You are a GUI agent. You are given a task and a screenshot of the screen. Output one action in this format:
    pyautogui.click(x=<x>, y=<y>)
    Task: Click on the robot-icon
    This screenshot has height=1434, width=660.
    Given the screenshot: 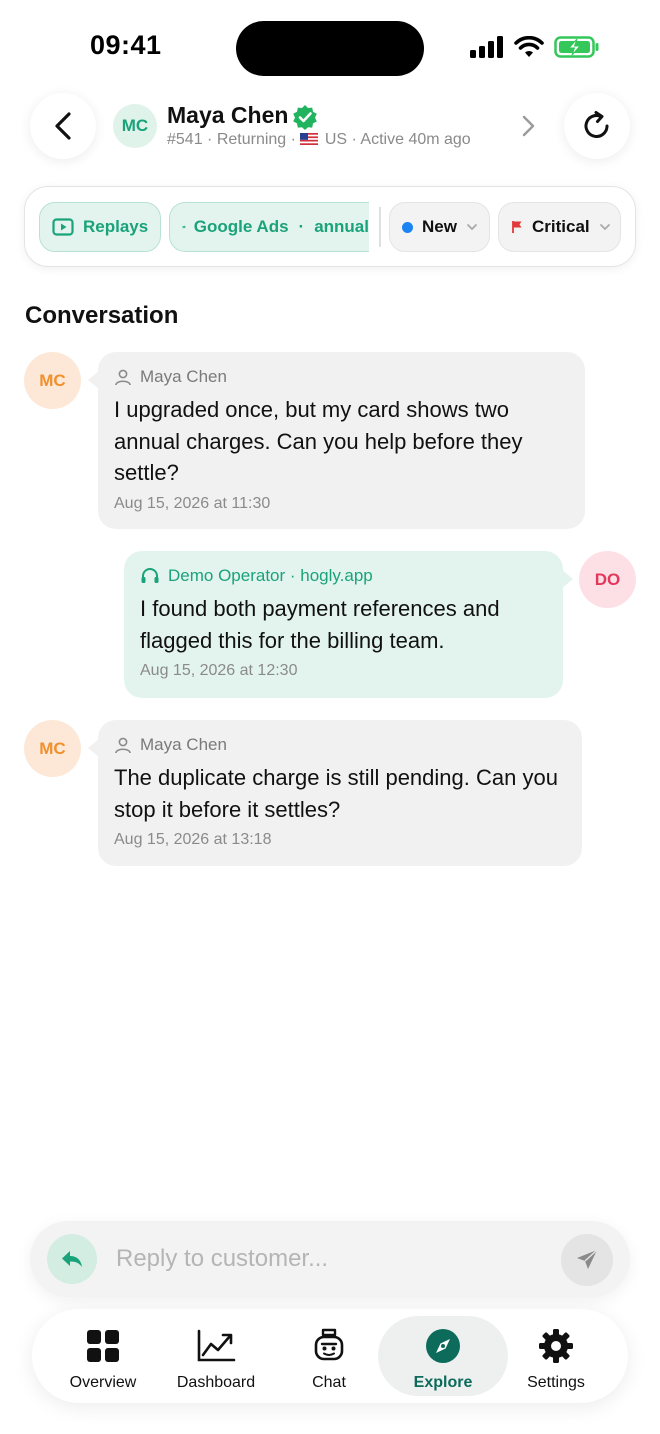 What is the action you would take?
    pyautogui.click(x=329, y=1344)
    